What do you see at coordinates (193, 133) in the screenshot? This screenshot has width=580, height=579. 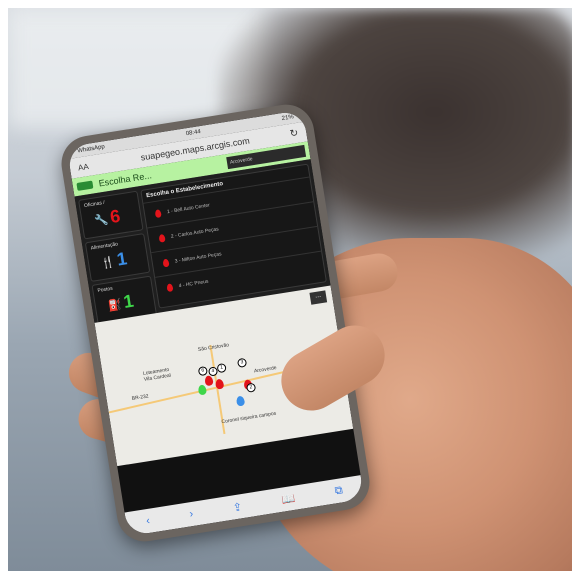 I see `status-time: 08:44` at bounding box center [193, 133].